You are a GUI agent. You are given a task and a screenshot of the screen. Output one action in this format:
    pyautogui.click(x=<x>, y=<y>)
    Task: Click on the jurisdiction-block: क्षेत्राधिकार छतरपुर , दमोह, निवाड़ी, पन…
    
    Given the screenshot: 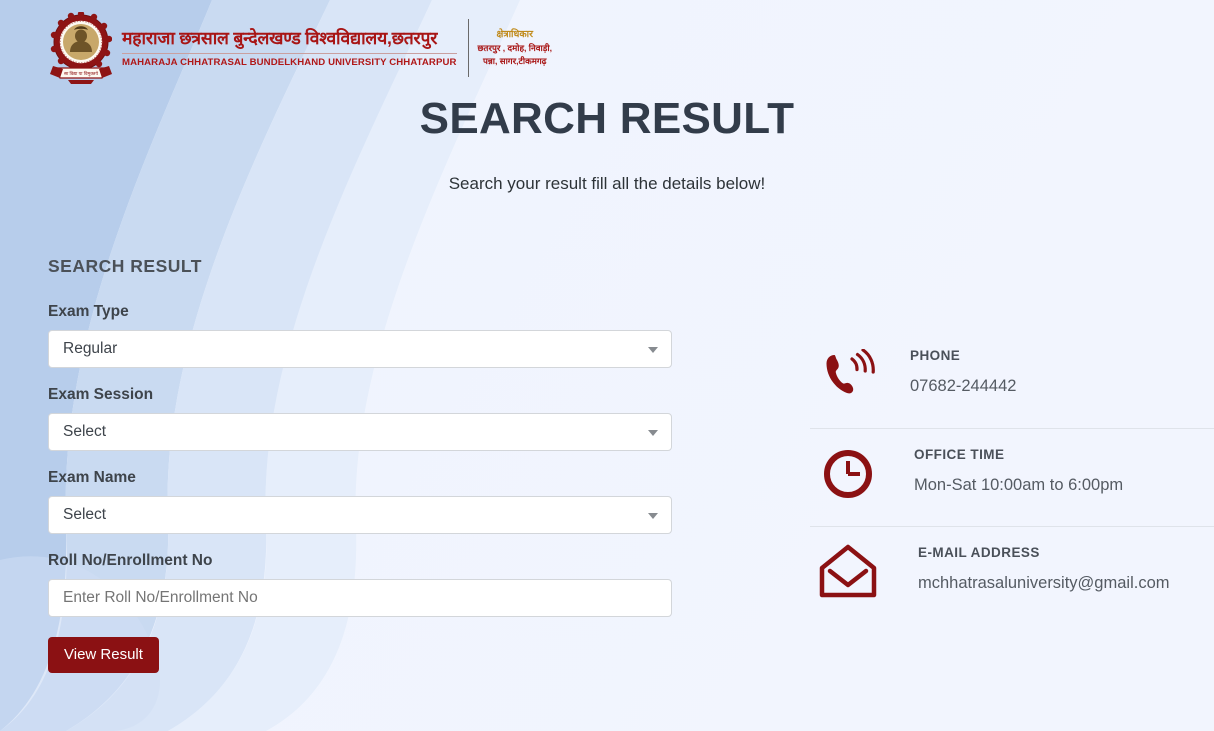 What is the action you would take?
    pyautogui.click(x=515, y=48)
    